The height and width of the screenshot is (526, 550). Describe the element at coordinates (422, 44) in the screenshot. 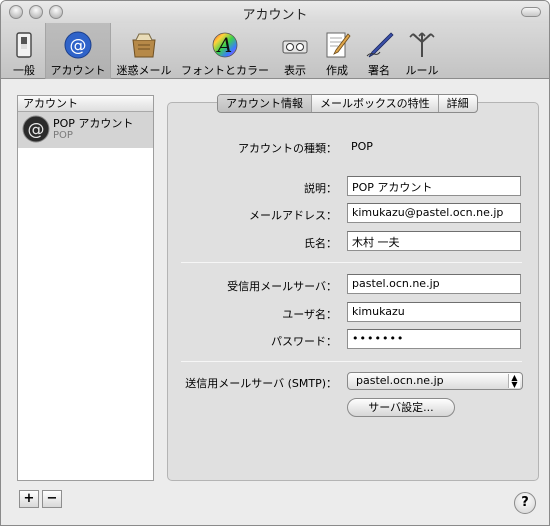

I see `rules-icon` at that location.